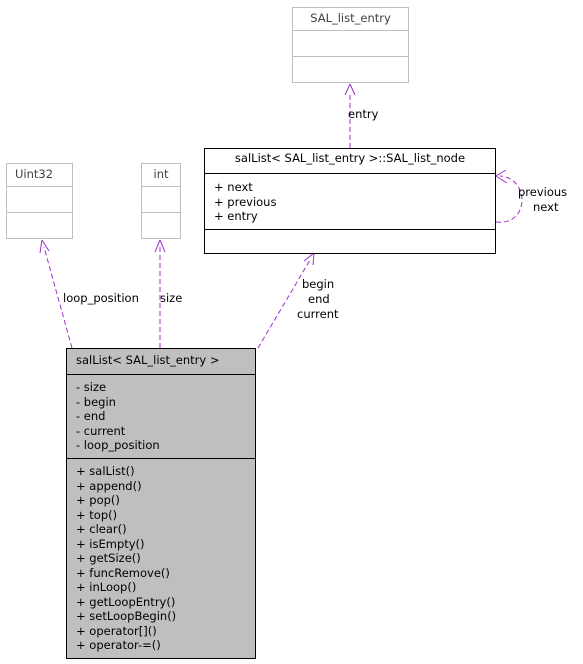 This screenshot has height=664, width=583. What do you see at coordinates (91, 387) in the screenshot?
I see `attribute-item: - size` at bounding box center [91, 387].